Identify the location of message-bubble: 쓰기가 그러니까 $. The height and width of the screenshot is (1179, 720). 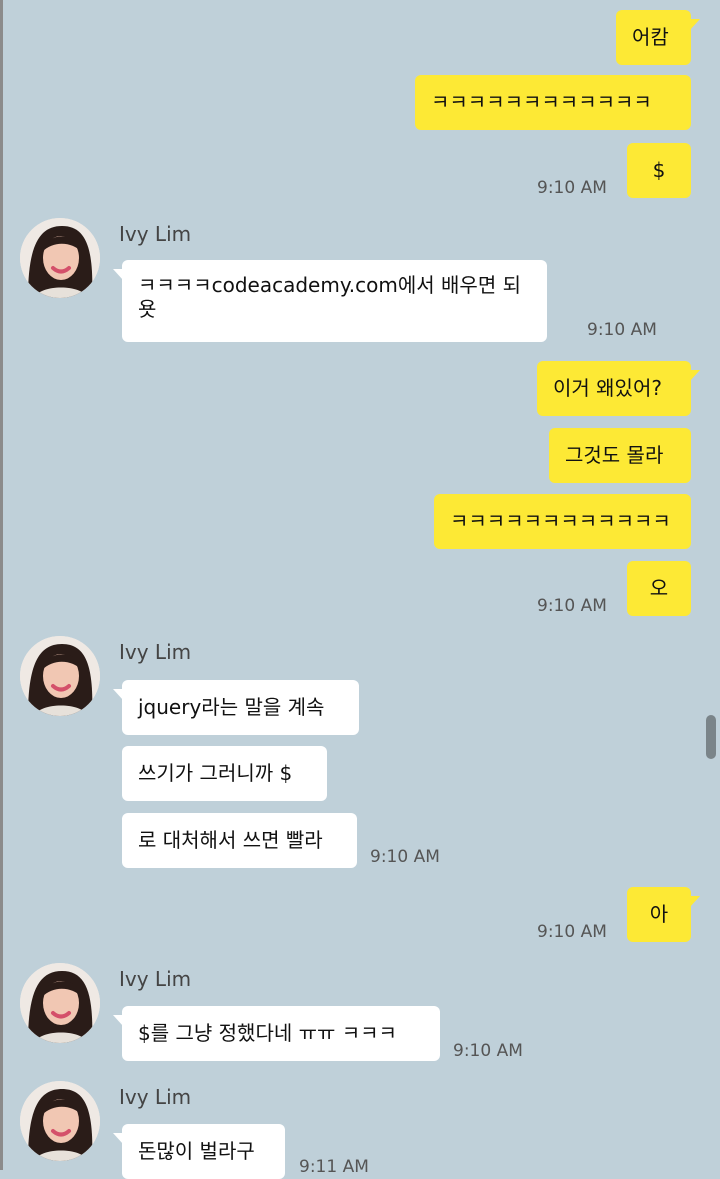
(224, 773).